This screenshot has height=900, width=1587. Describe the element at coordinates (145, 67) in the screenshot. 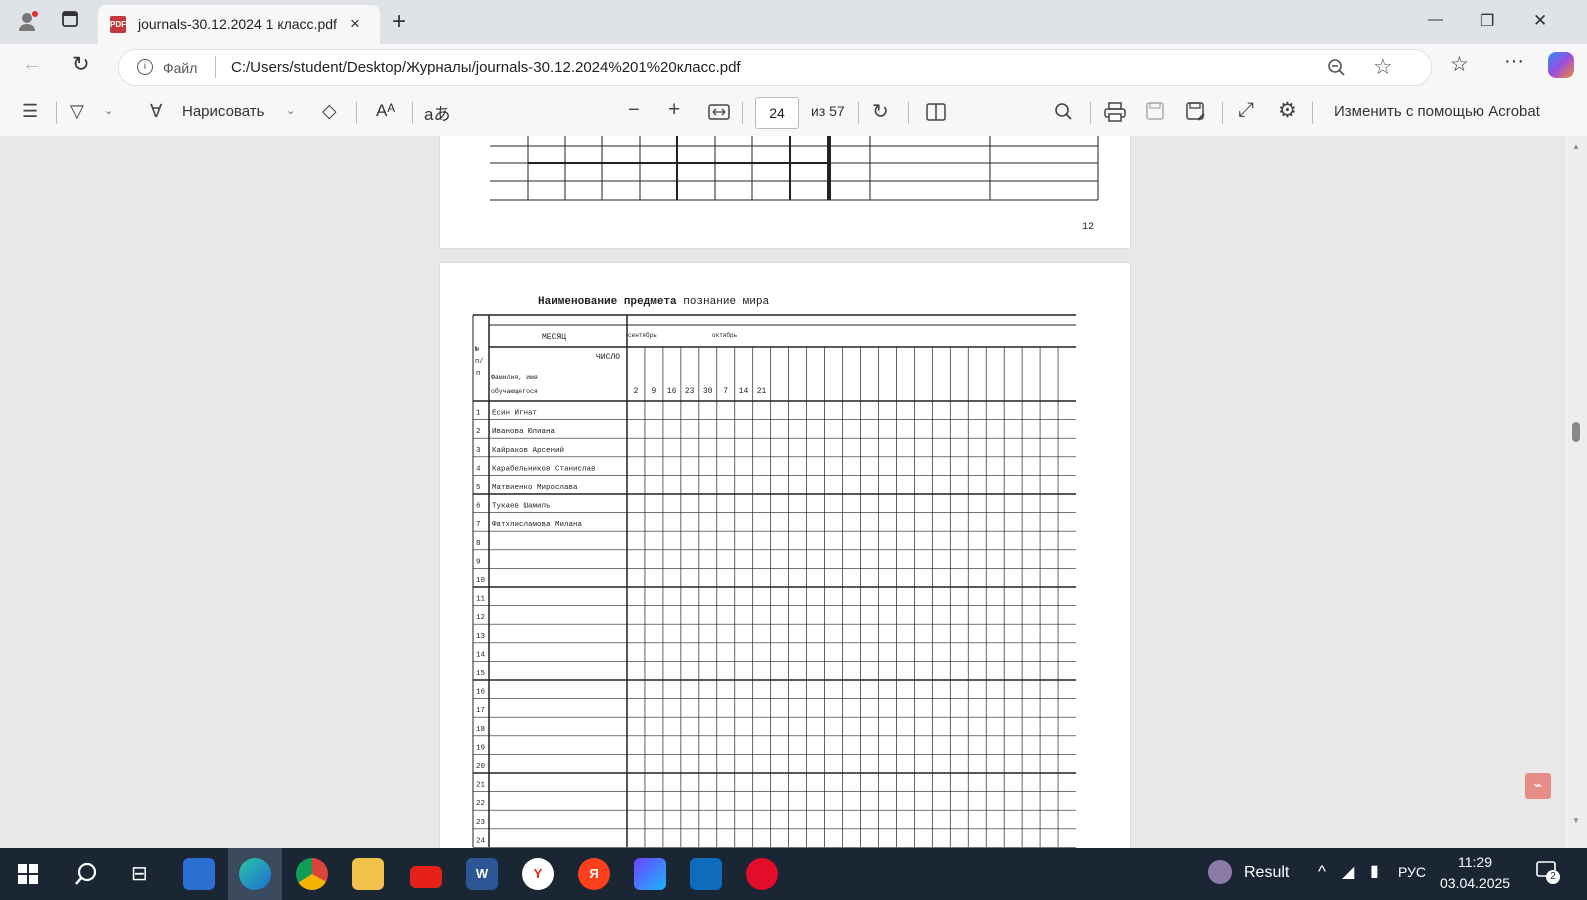

I see `info-icon: i` at that location.